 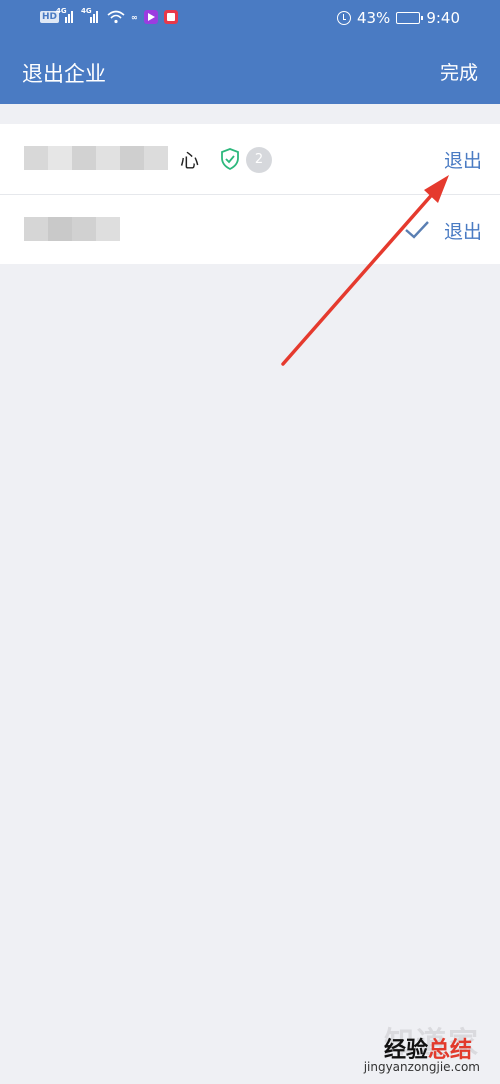 I want to click on battery-percent: 43%, so click(x=373, y=18).